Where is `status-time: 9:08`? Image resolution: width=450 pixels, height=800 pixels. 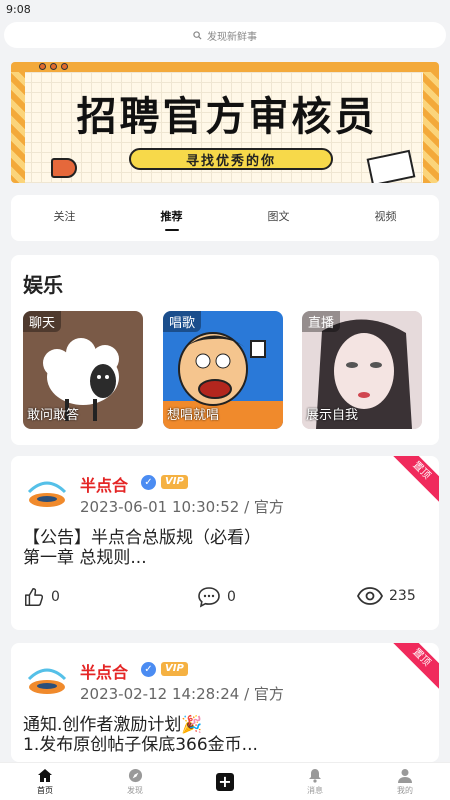 status-time: 9:08 is located at coordinates (18, 9).